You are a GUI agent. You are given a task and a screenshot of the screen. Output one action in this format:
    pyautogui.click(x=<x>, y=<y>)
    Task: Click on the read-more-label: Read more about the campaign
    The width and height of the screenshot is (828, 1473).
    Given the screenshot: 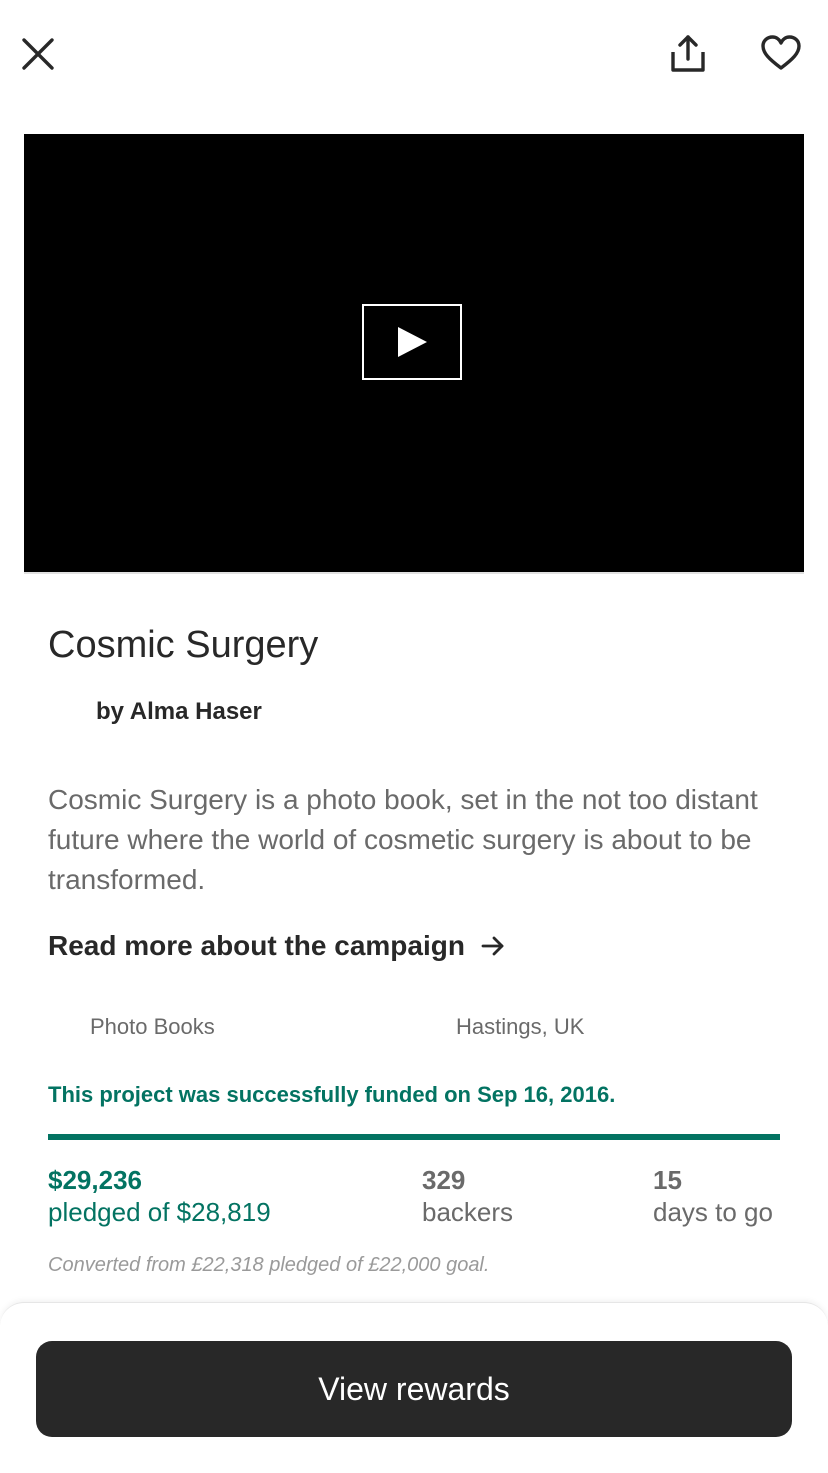 What is the action you would take?
    pyautogui.click(x=256, y=945)
    